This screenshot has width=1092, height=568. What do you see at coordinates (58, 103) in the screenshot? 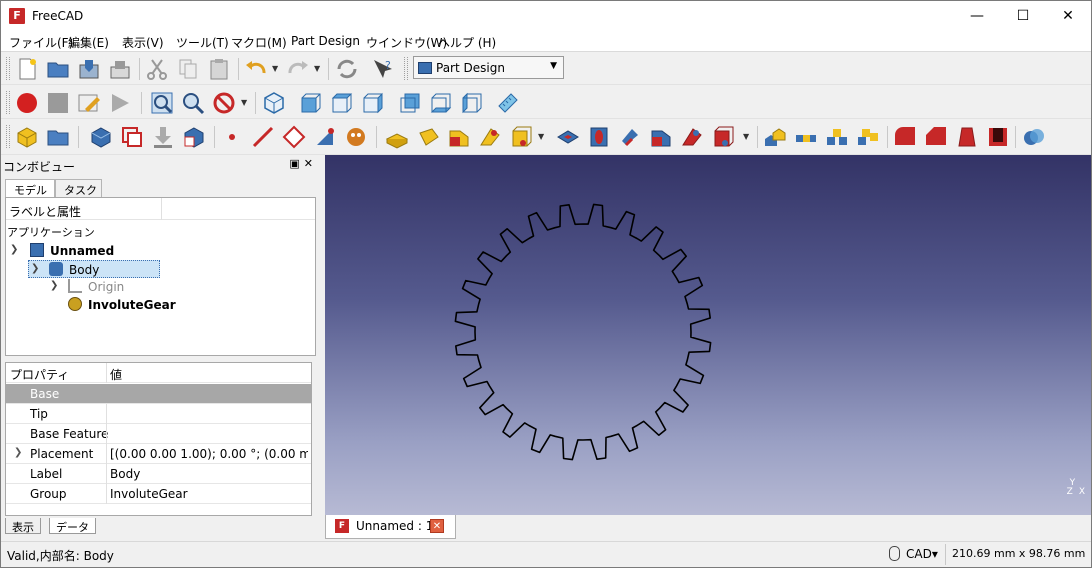
I see `stop-macro-icon` at bounding box center [58, 103].